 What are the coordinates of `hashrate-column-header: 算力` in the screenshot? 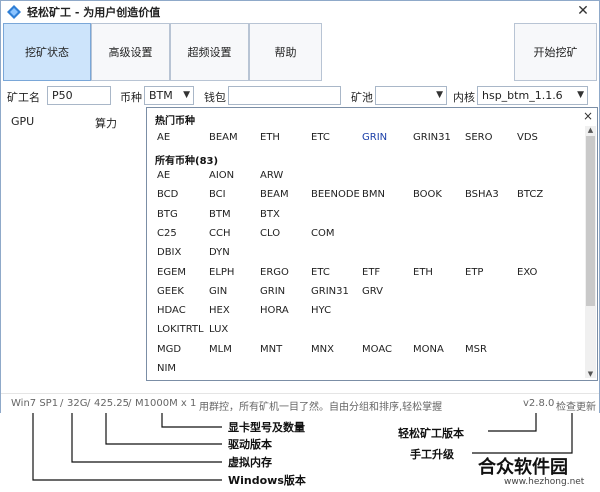 It's located at (106, 123).